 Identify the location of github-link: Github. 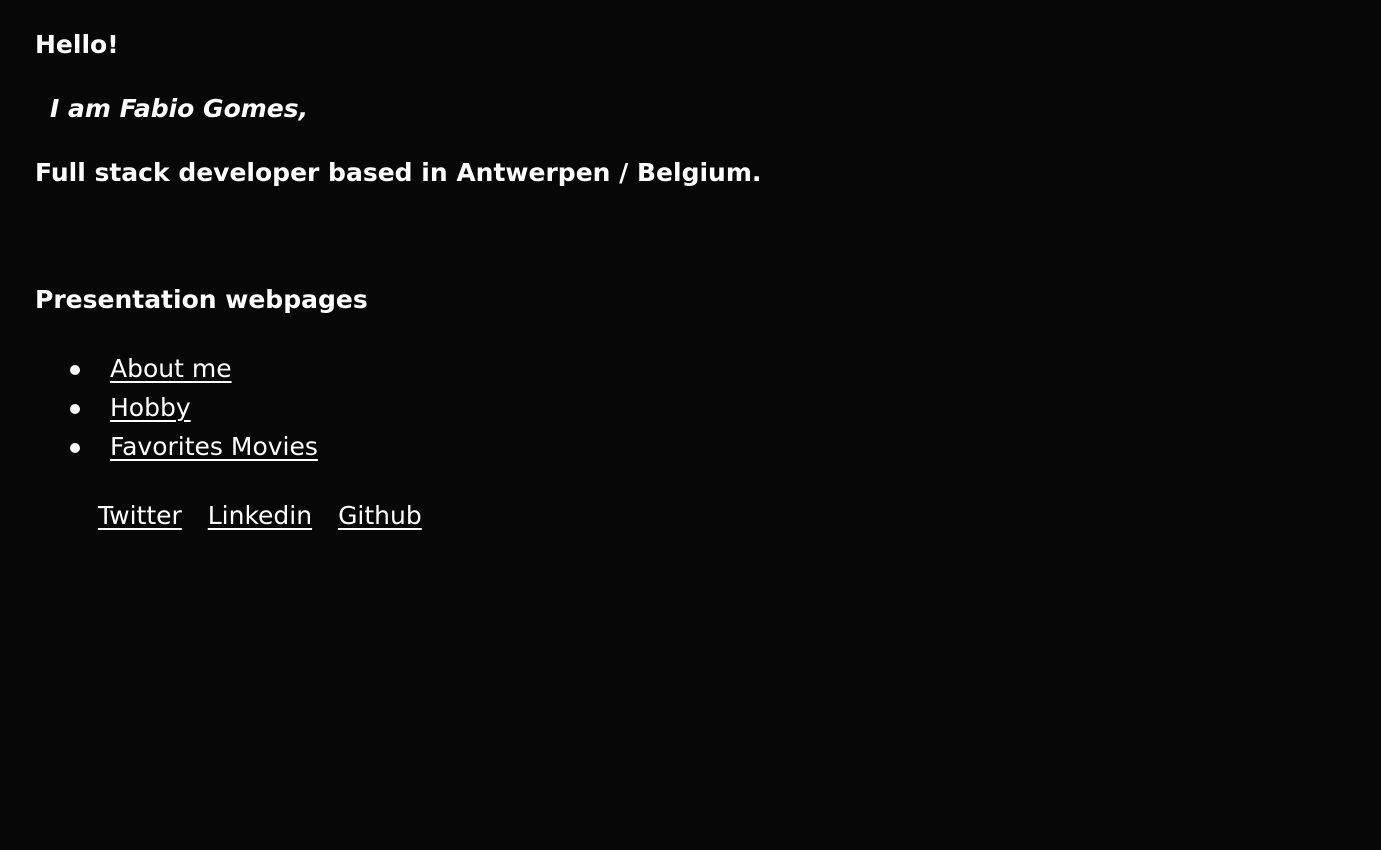
(380, 515).